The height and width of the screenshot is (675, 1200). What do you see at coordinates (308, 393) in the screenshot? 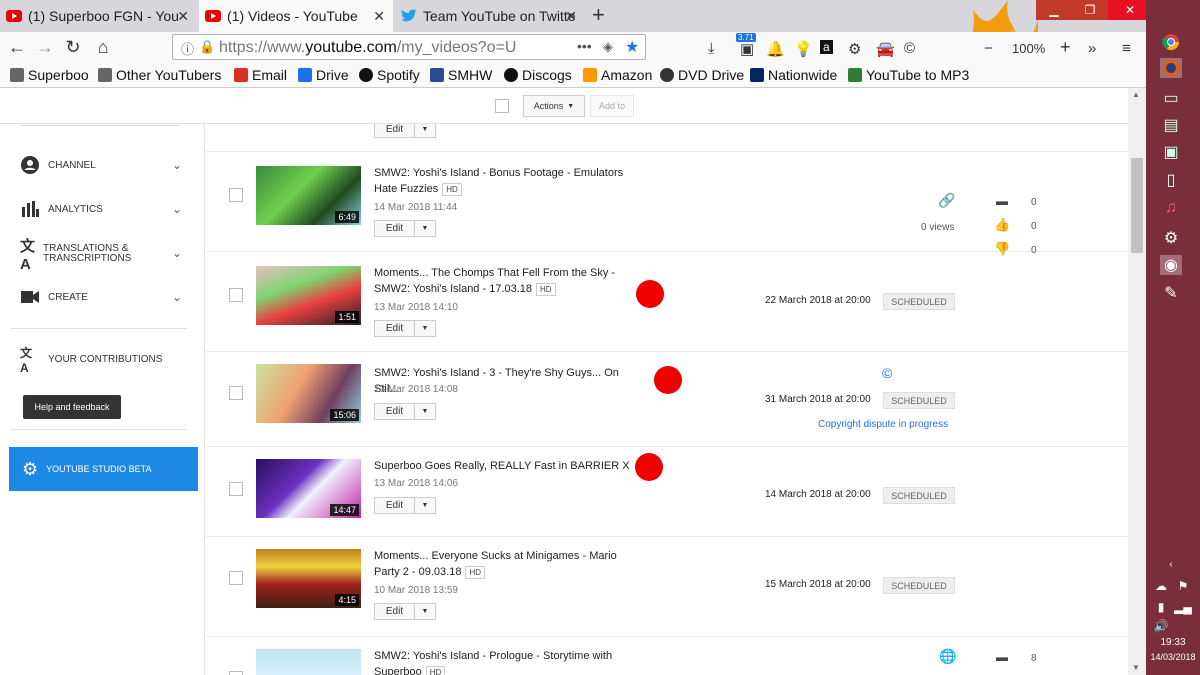
I see `video-thumbnail: 15:06` at bounding box center [308, 393].